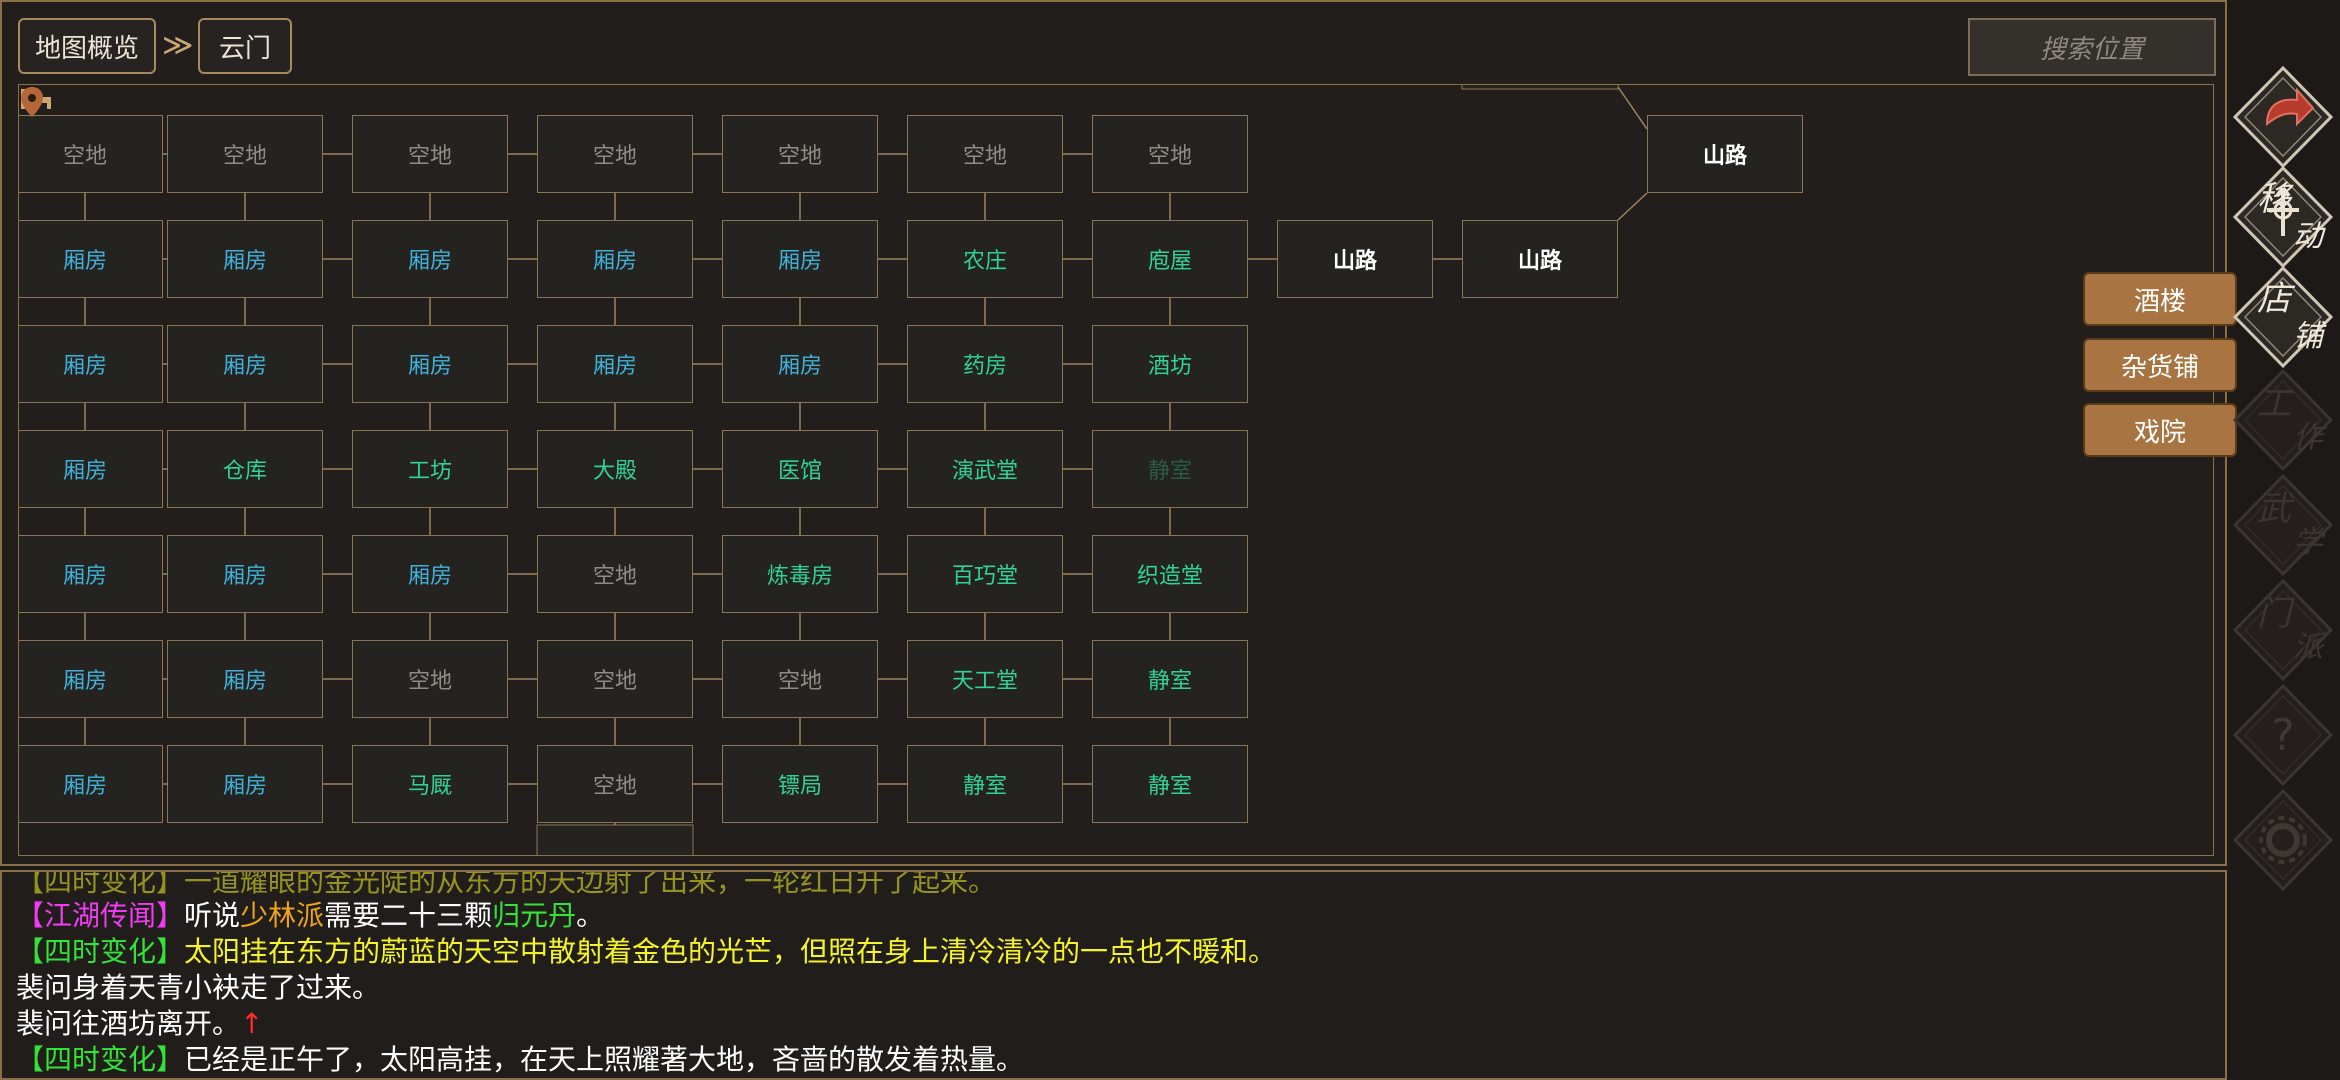 The width and height of the screenshot is (2340, 1080). I want to click on svg-text: 派, so click(2310, 647).